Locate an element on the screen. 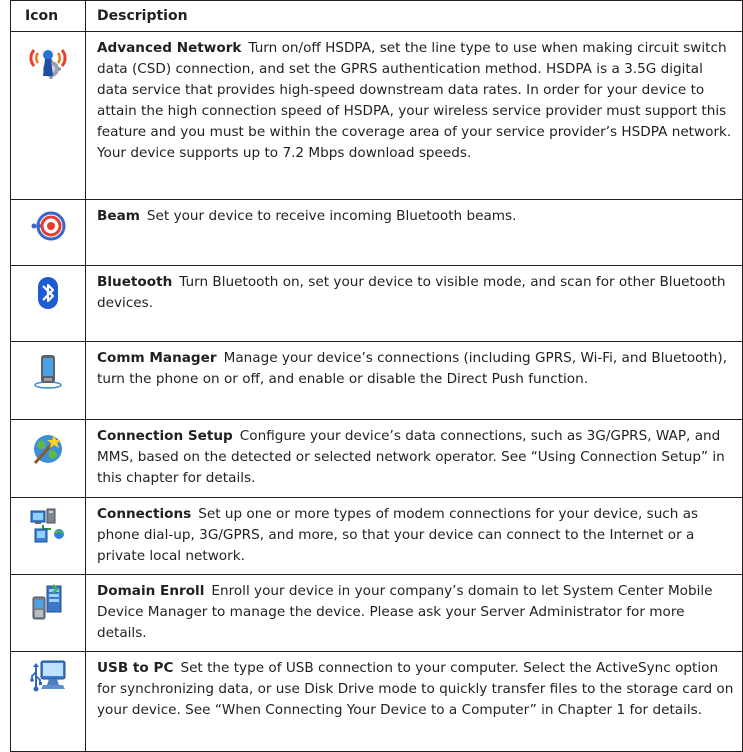 The width and height of the screenshot is (743, 752). table-header-row: Icon Description is located at coordinates (376, 16).